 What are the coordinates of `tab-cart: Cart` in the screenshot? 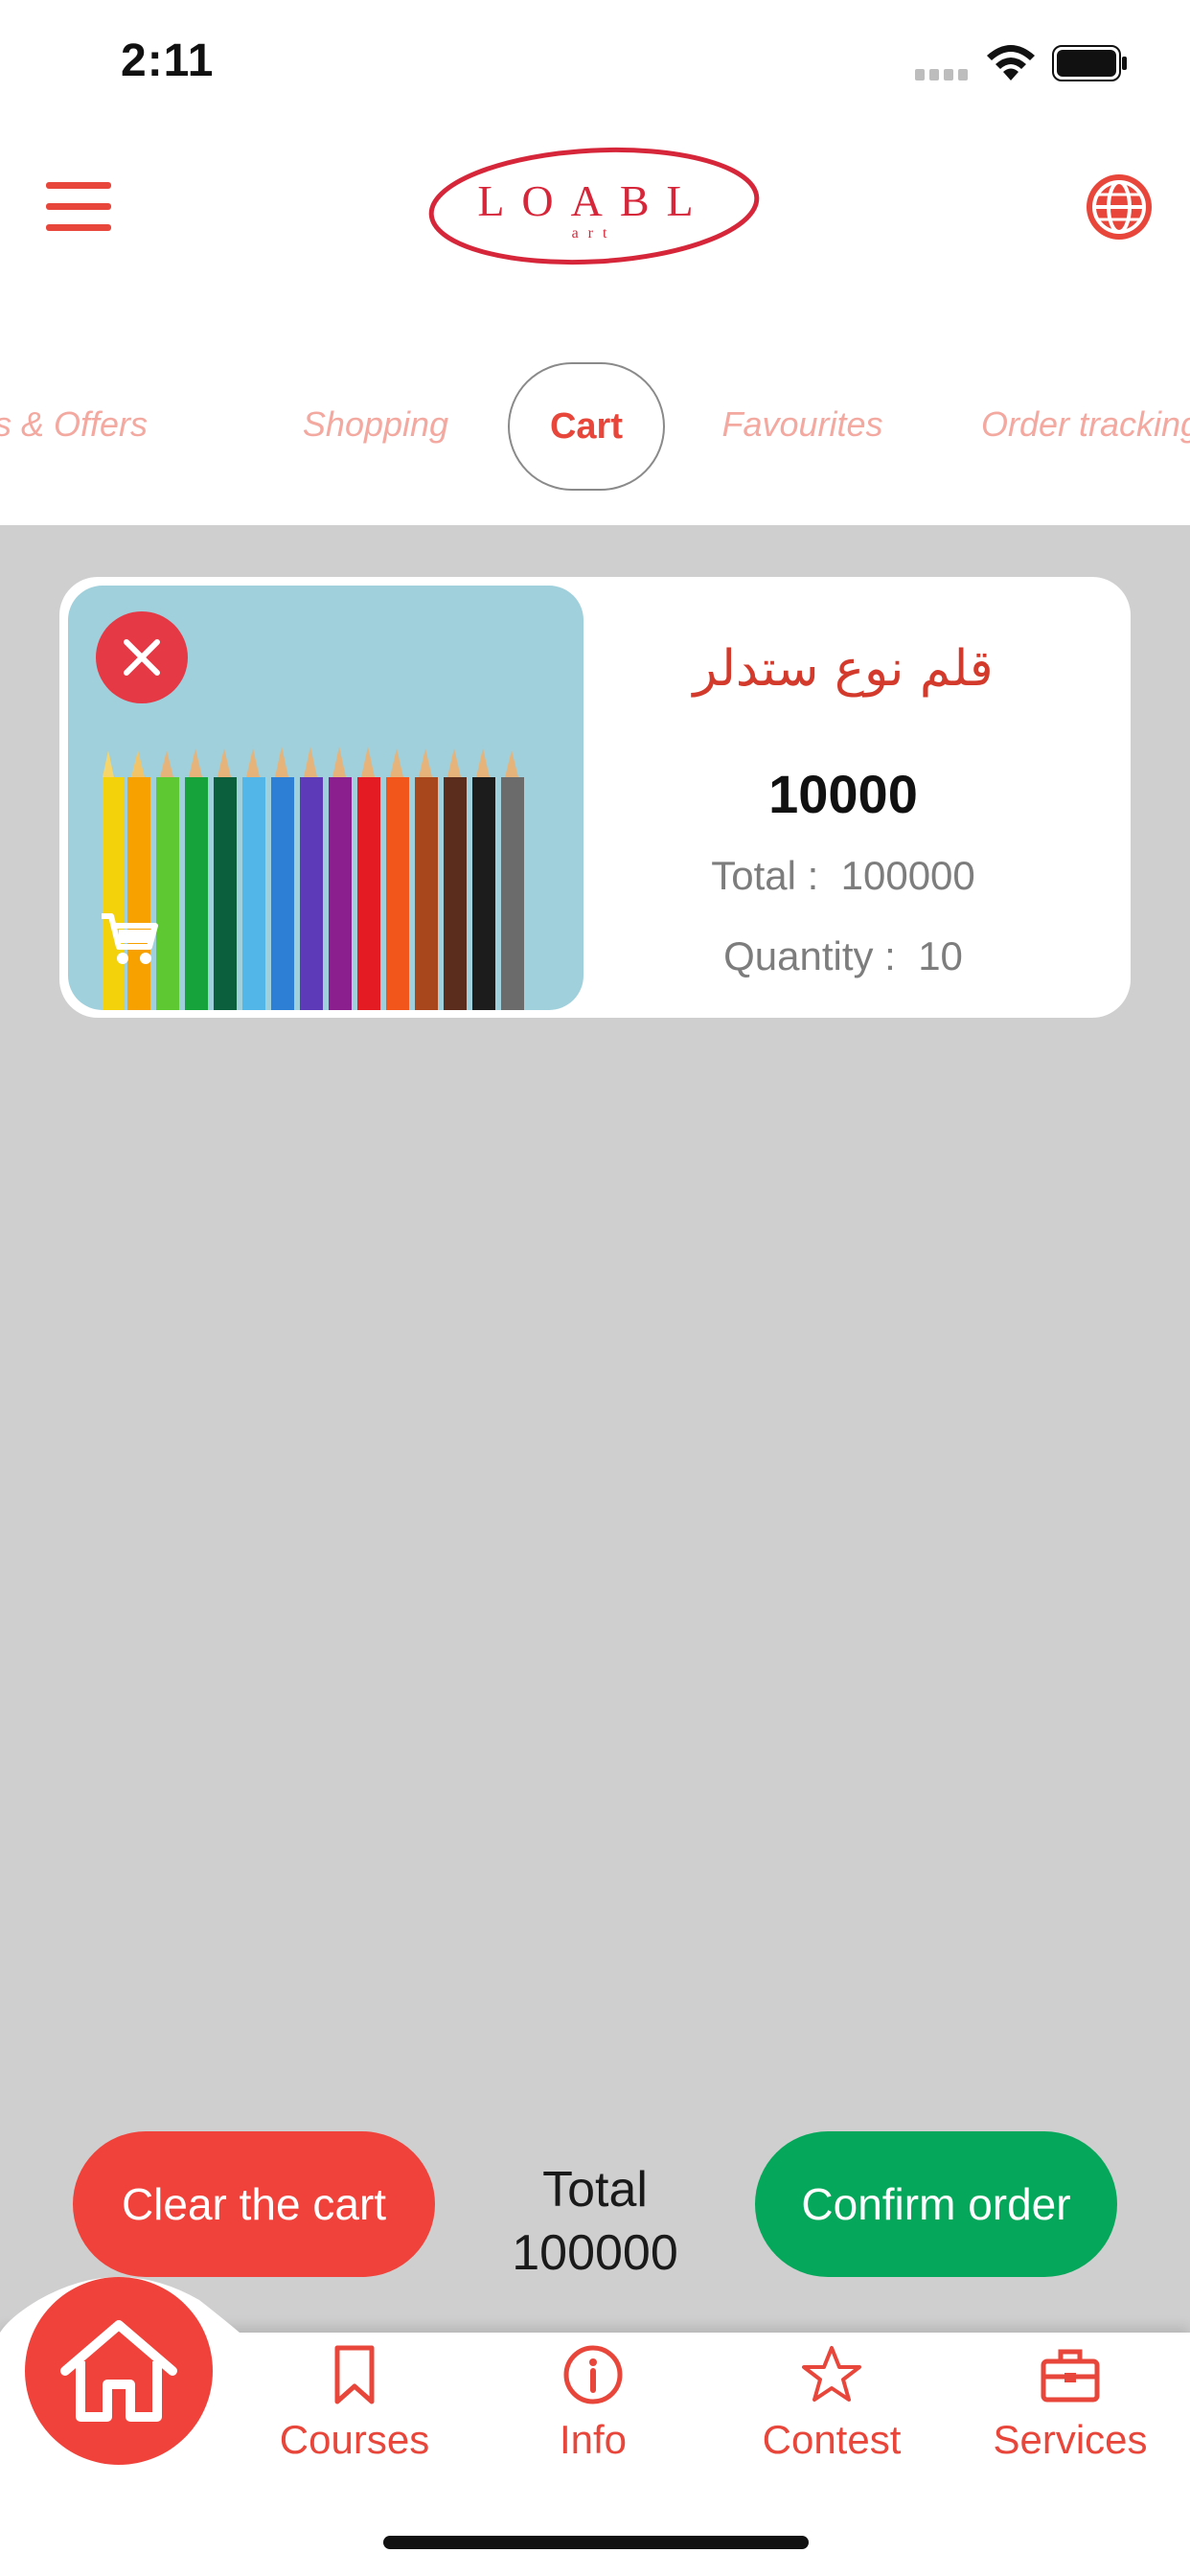 It's located at (587, 426).